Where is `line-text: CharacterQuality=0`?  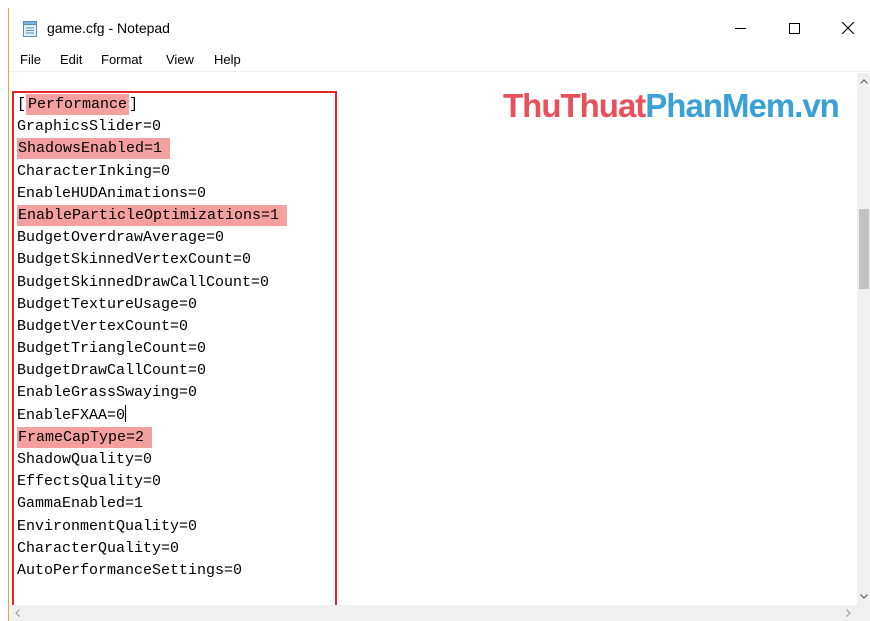
line-text: CharacterQuality=0 is located at coordinates (98, 548).